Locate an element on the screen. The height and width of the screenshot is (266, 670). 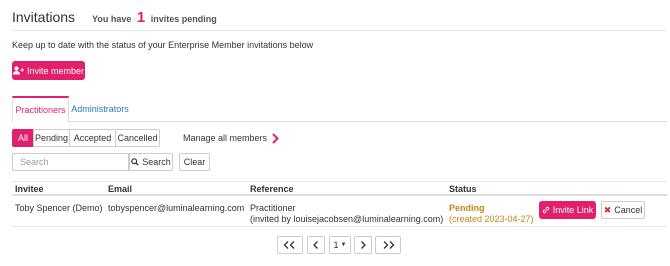
manage-all-members-link: Manage all members is located at coordinates (231, 138).